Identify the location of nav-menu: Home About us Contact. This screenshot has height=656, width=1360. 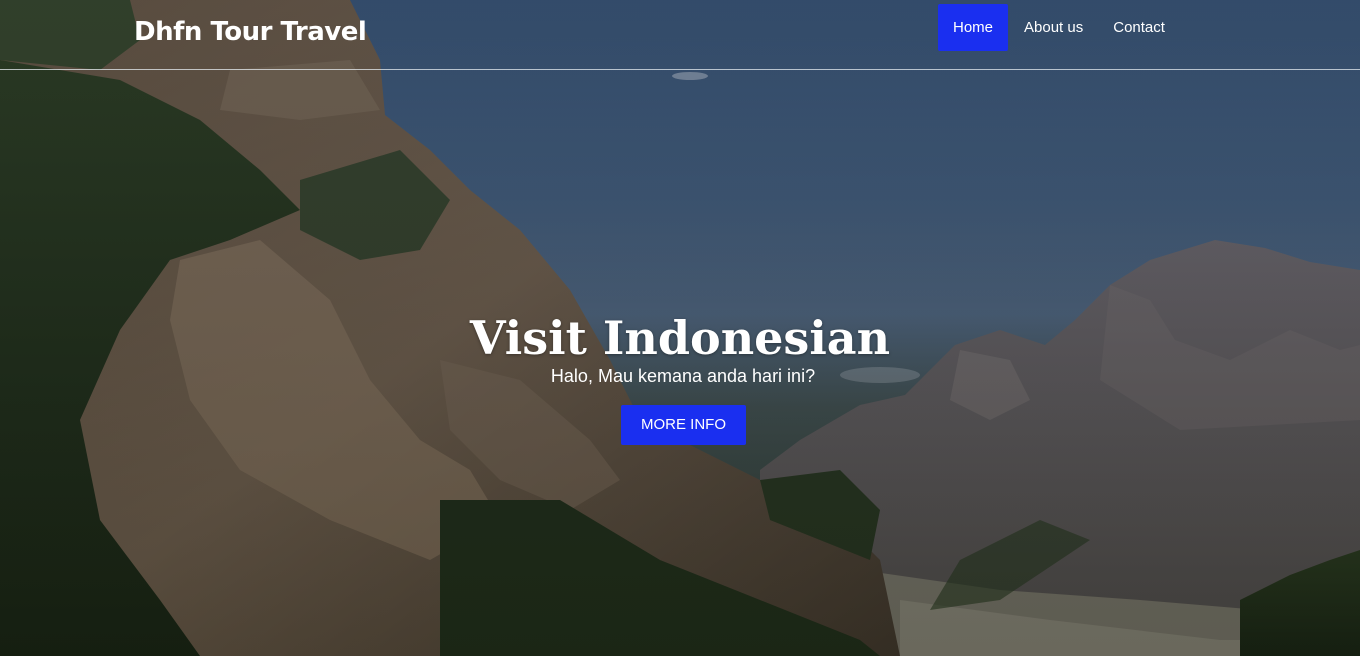
(1059, 27).